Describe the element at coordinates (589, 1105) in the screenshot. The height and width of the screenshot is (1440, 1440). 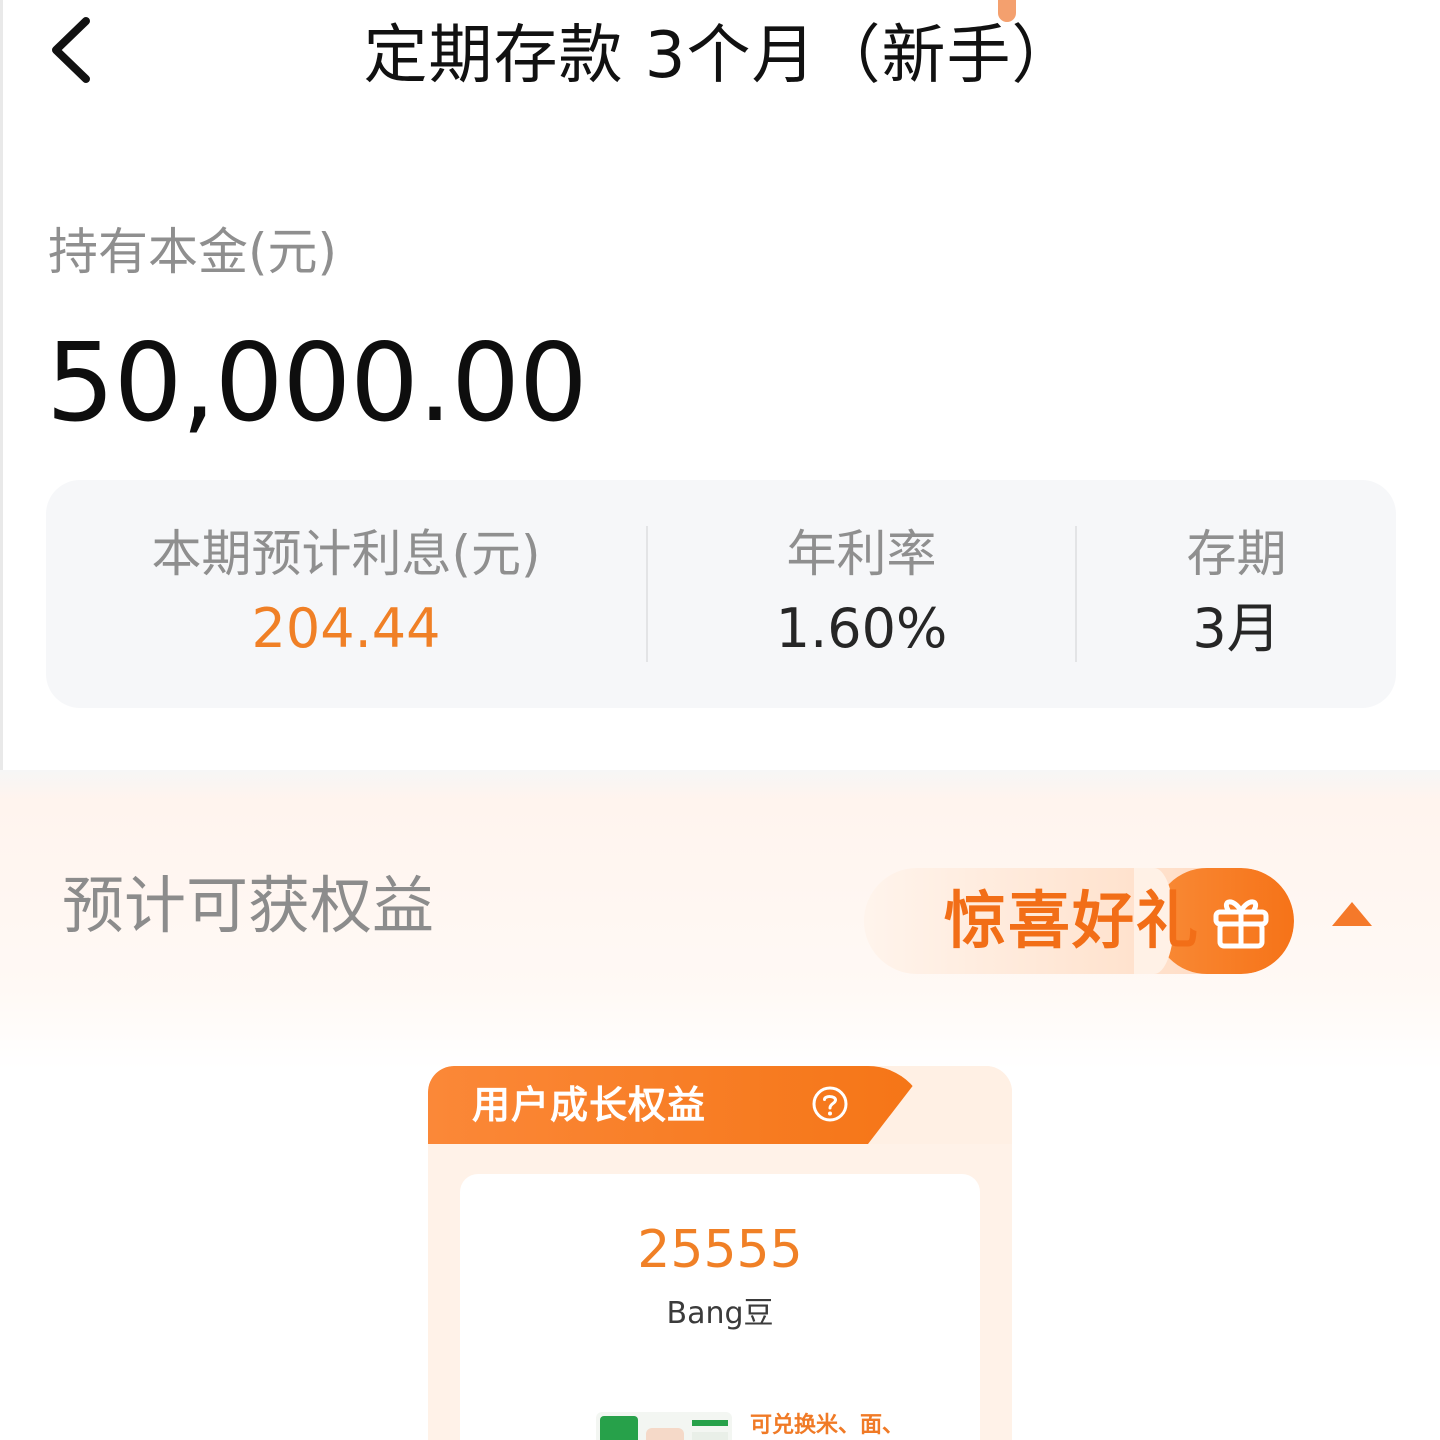
I see `growth-card-title: 用户成长权益` at that location.